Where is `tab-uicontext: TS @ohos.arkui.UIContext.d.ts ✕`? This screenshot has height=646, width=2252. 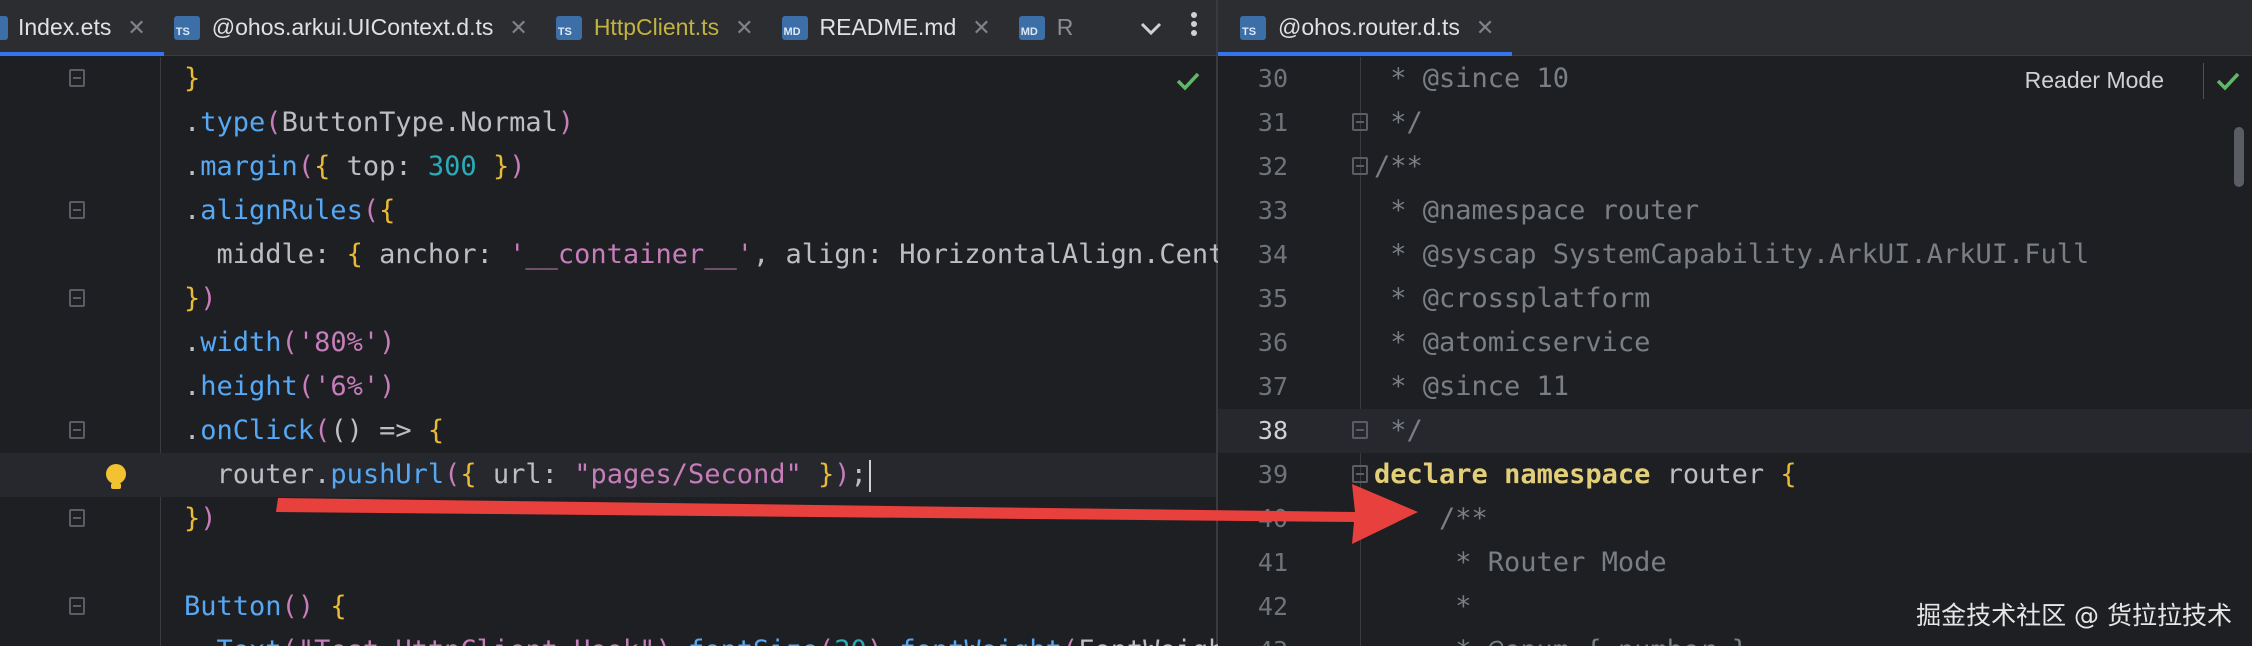
tab-uicontext: TS @ohos.arkui.UIContext.d.ts ✕ is located at coordinates (355, 27).